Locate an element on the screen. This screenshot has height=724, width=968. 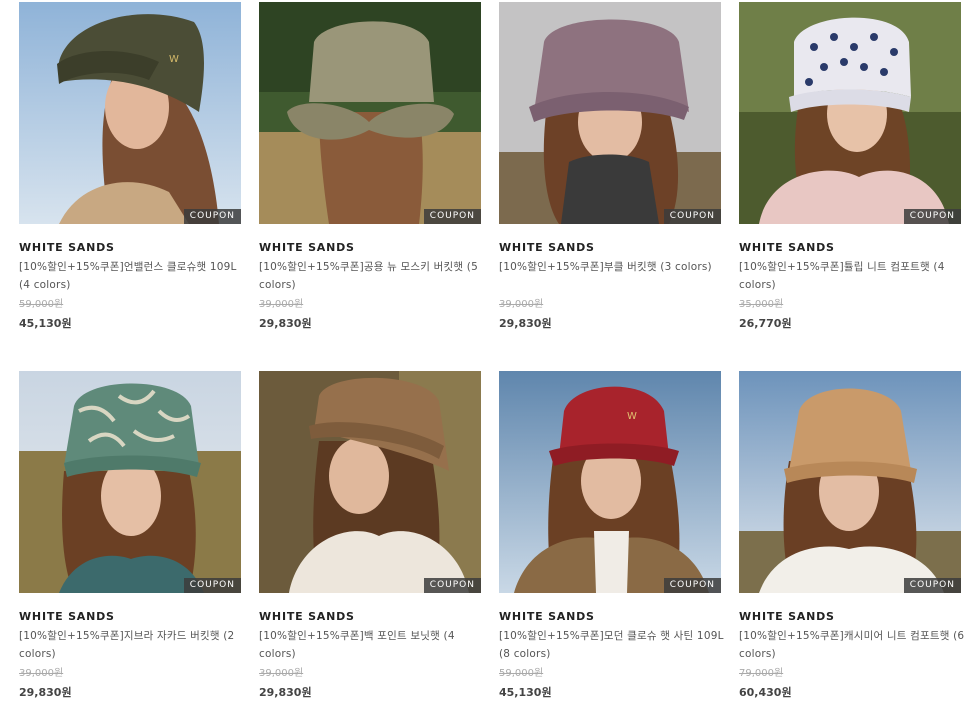
product-name: [10%할인+15%쿠폰]튤립 니트 컴포트햇 (4 colors) is located at coordinates (853, 276).